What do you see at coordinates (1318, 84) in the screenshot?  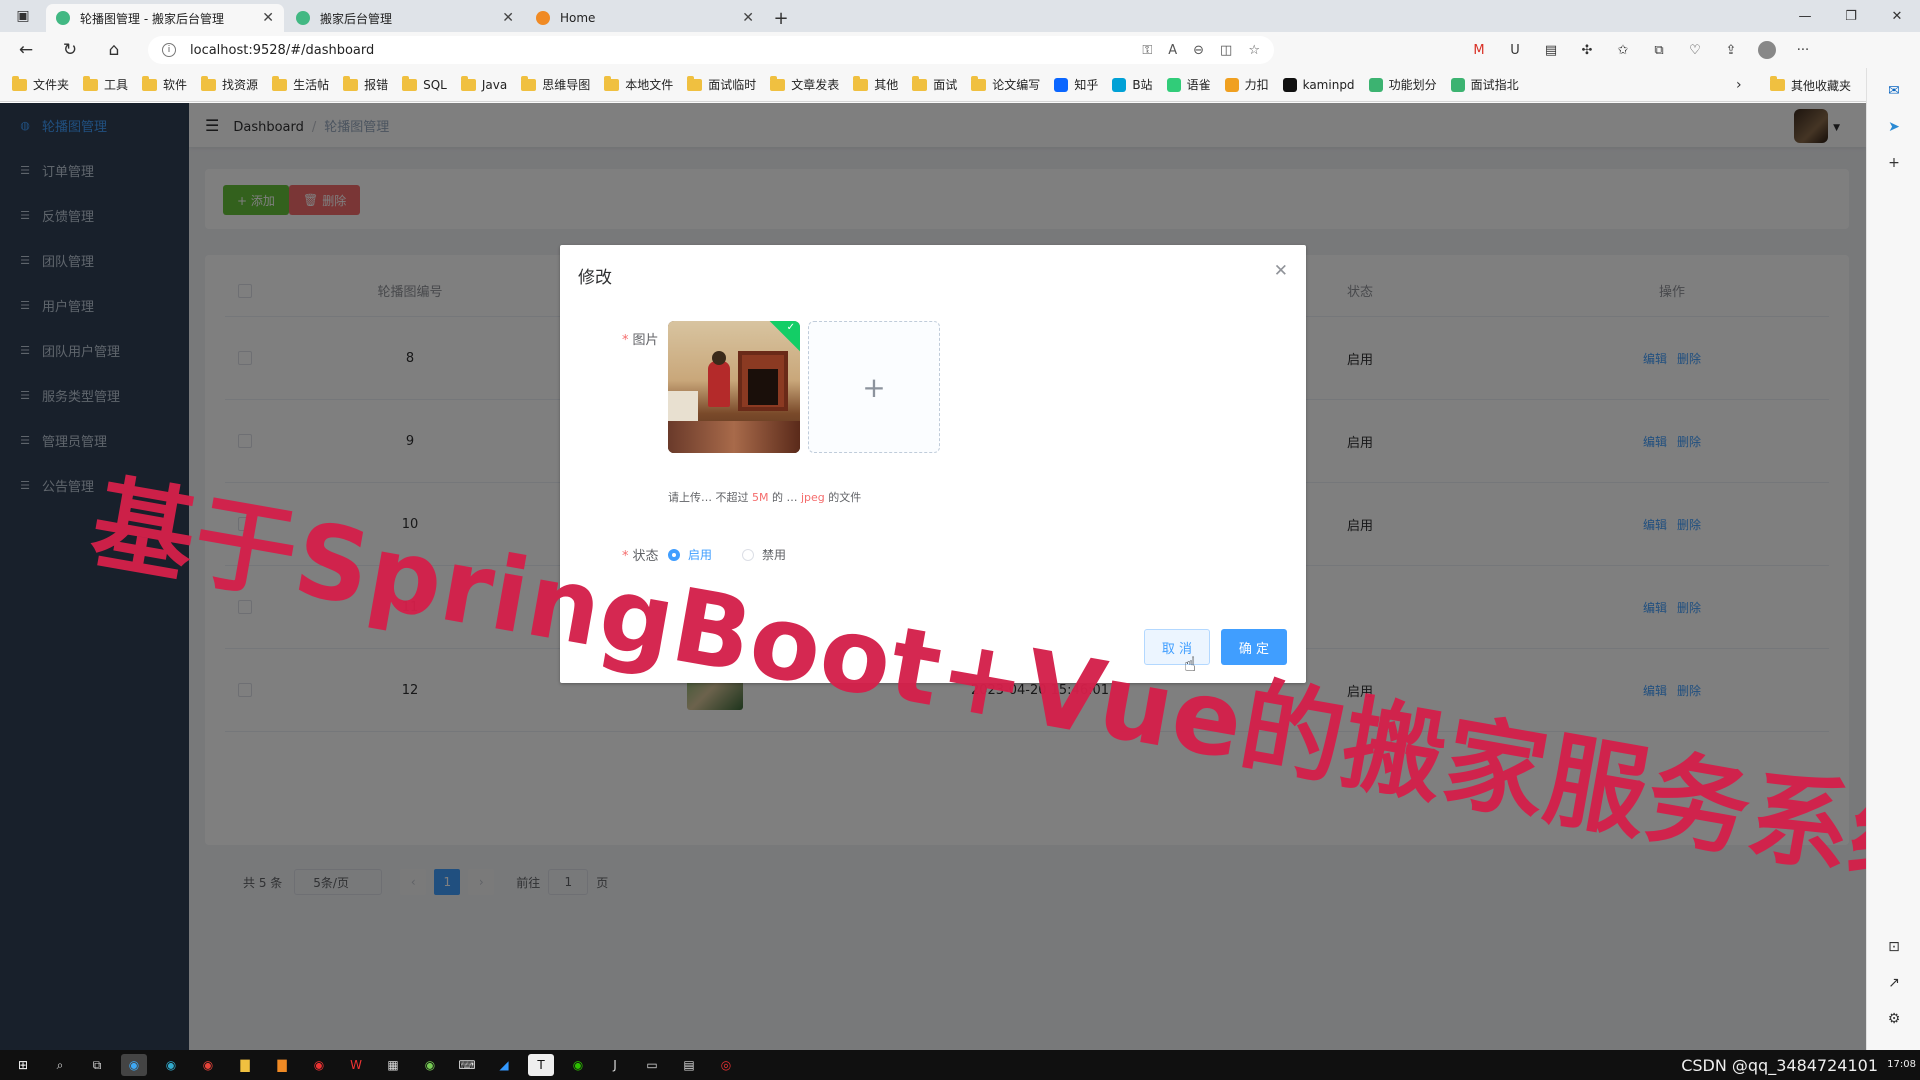 I see `bookmark-item: kaminpd` at bounding box center [1318, 84].